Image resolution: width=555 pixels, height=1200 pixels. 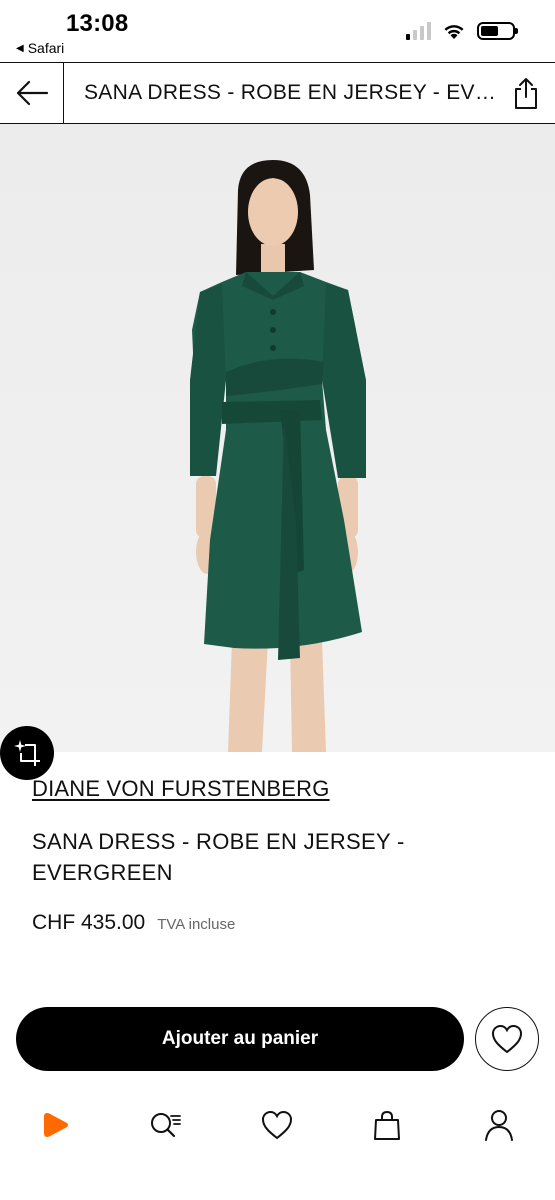 What do you see at coordinates (454, 31) in the screenshot?
I see `wifi-icon` at bounding box center [454, 31].